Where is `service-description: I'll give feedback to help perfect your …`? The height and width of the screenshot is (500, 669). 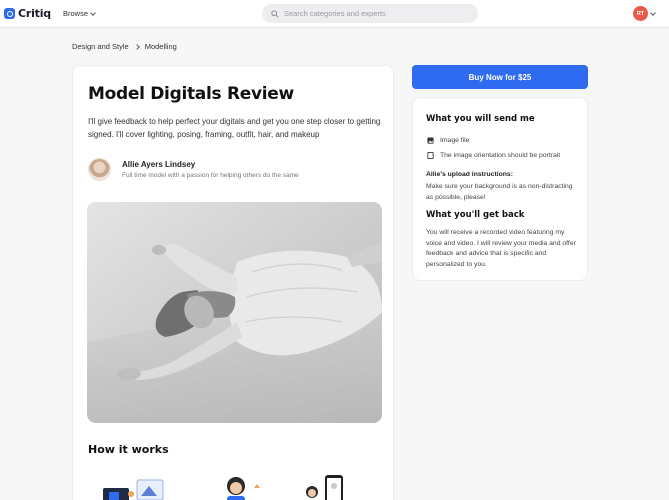 service-description: I'll give feedback to help perfect your … is located at coordinates (234, 128).